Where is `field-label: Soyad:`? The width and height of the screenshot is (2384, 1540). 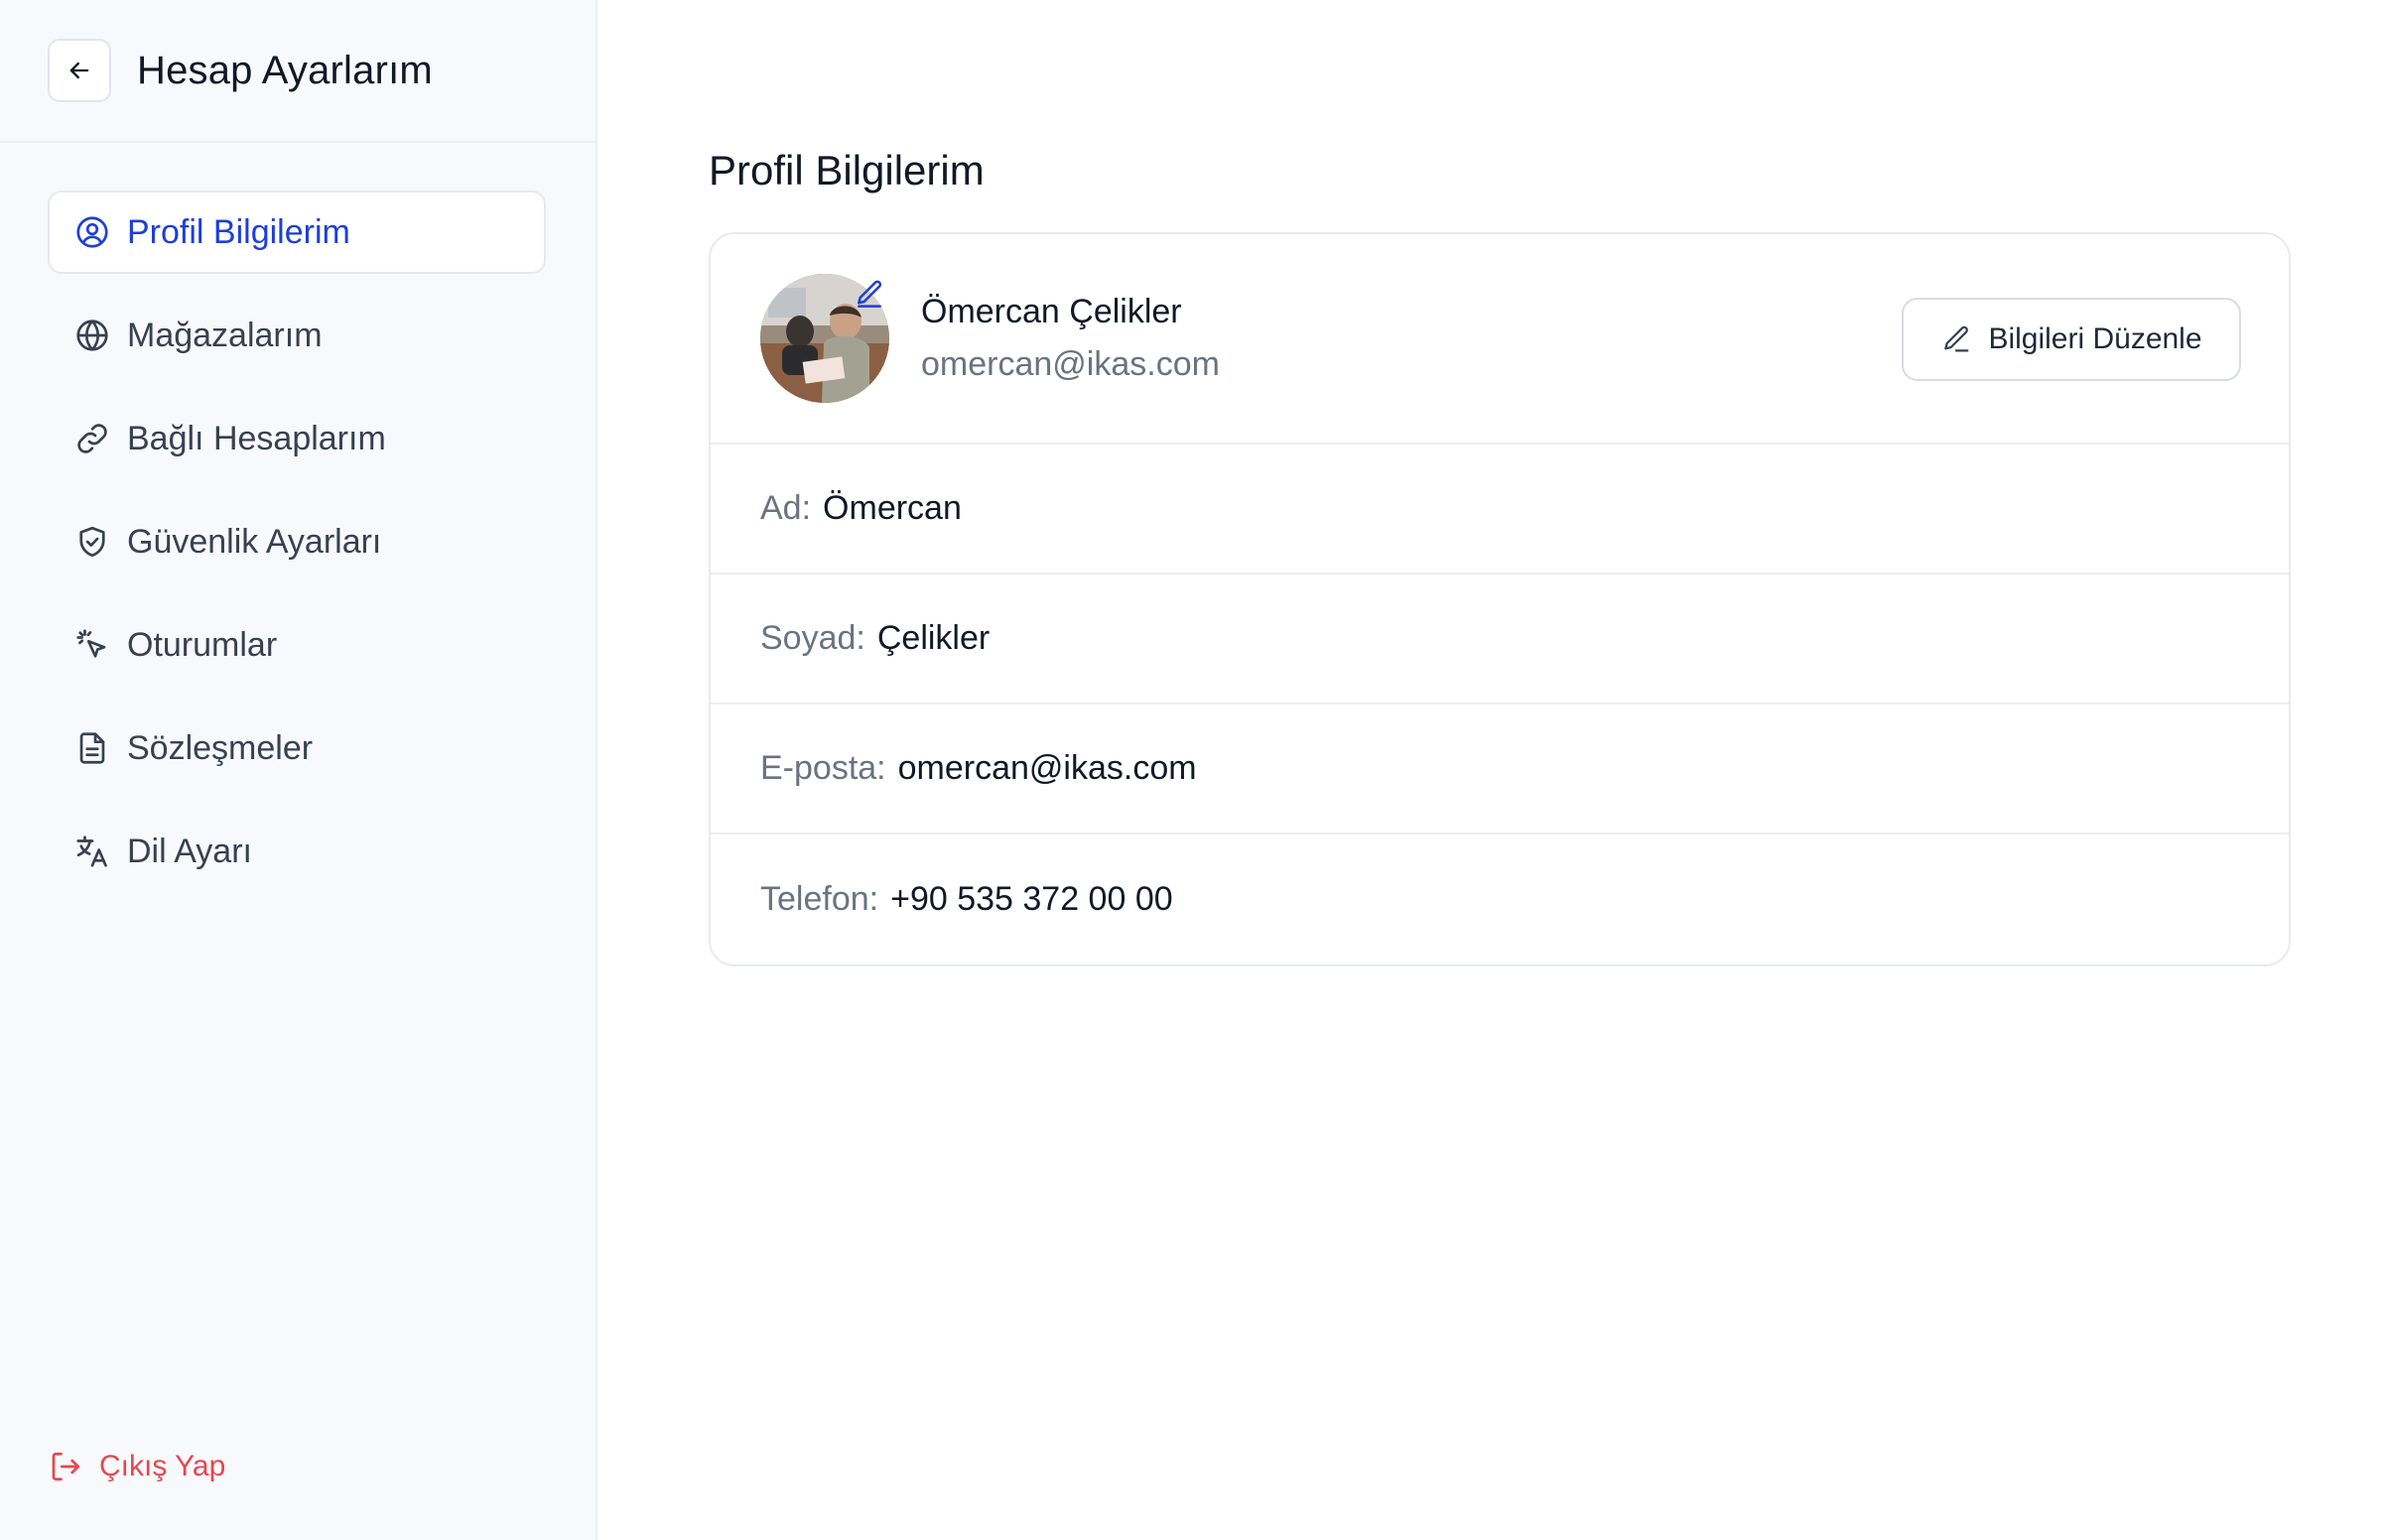
field-label: Soyad: is located at coordinates (812, 638).